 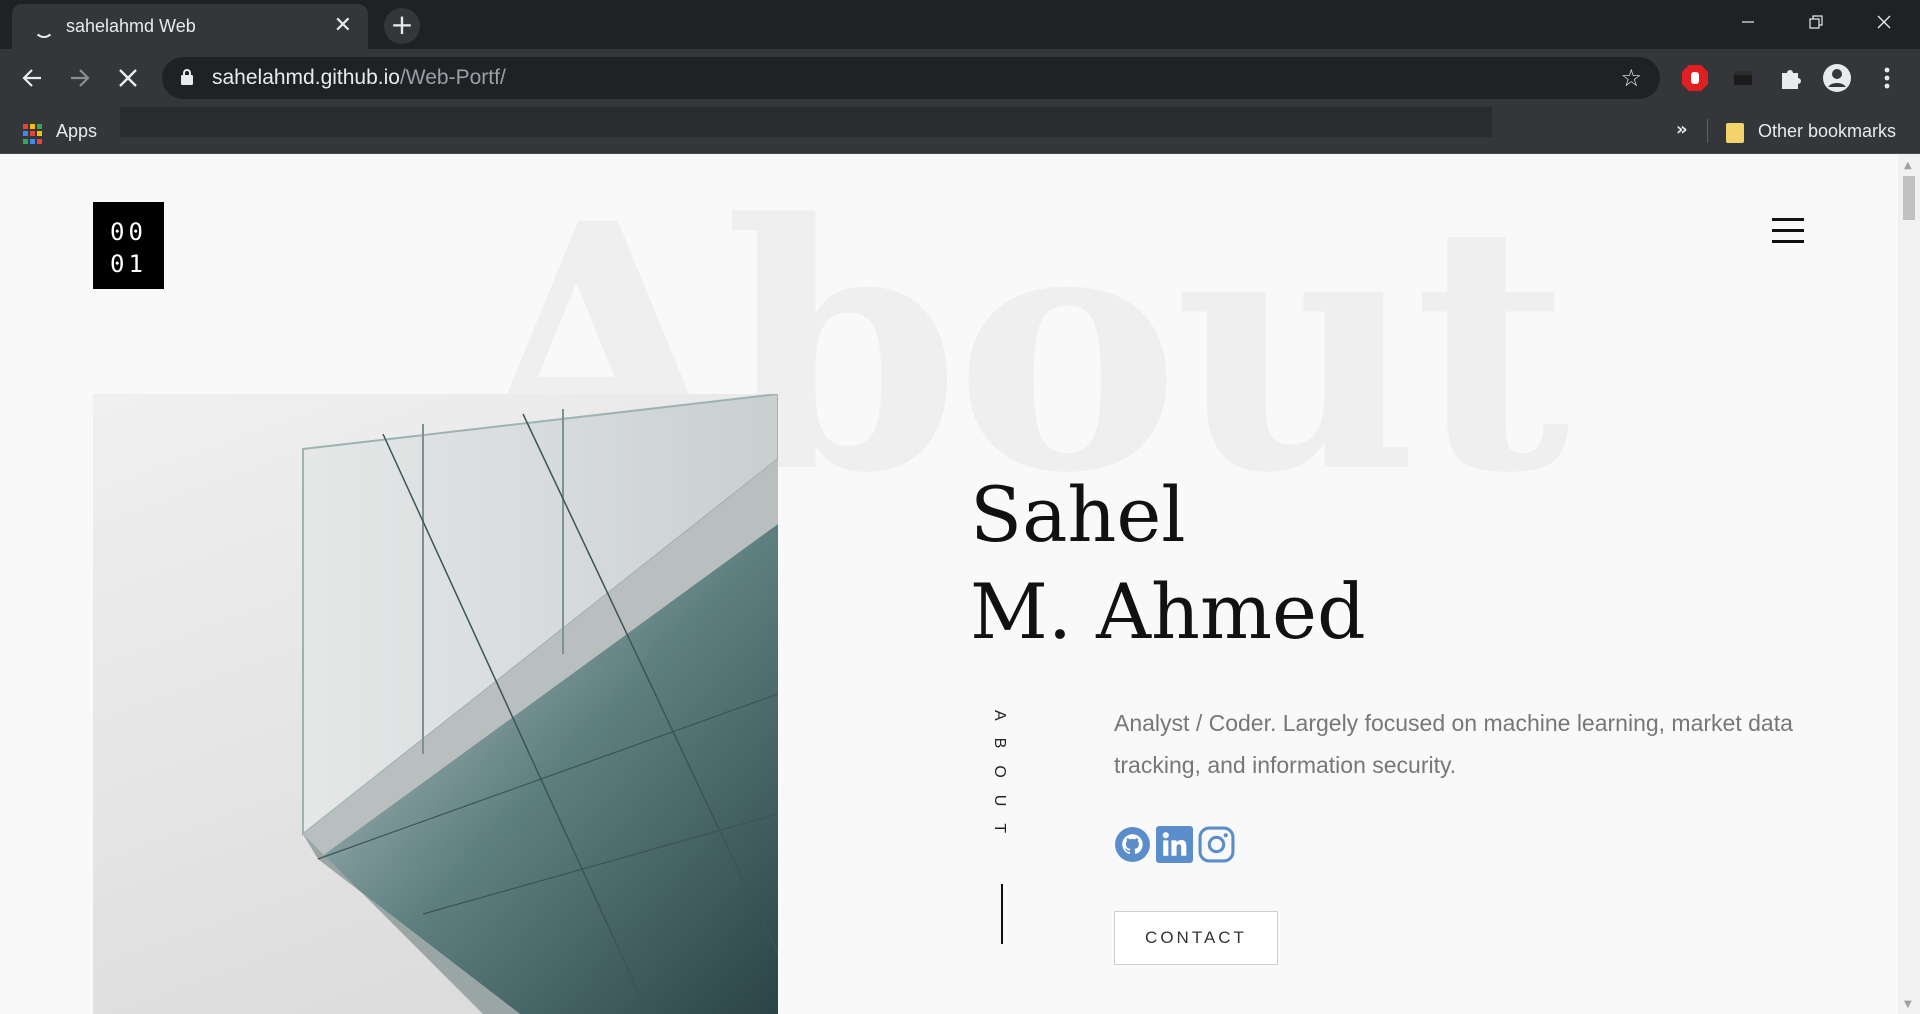 I want to click on url-host: sahelahmd.github.io, so click(x=306, y=77).